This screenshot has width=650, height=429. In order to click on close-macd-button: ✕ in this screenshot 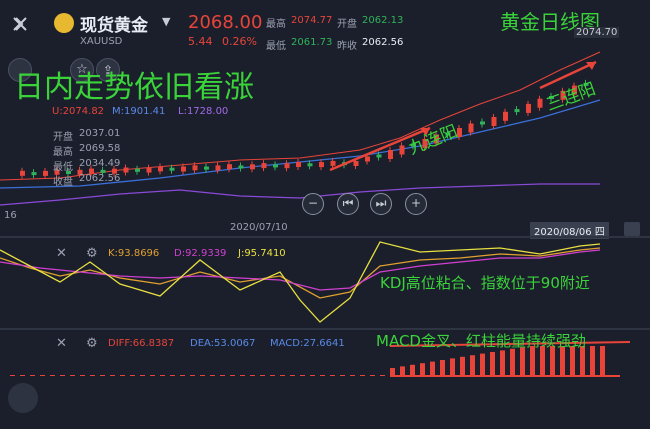, I will do `click(61, 343)`.